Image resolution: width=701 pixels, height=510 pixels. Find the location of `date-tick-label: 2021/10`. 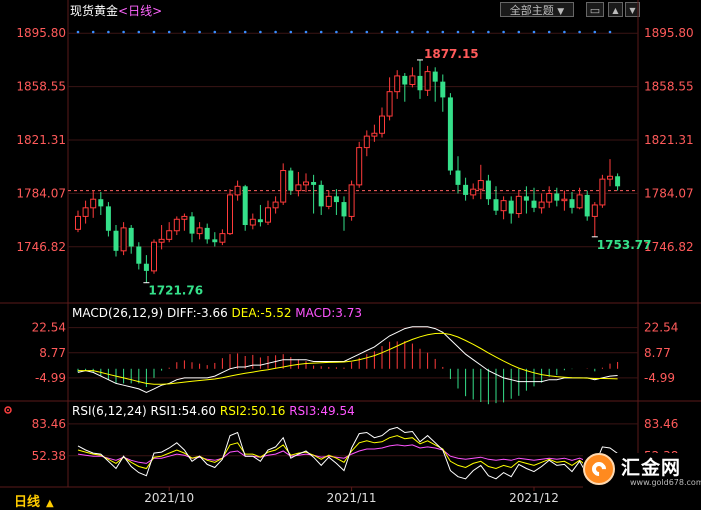

date-tick-label: 2021/10 is located at coordinates (169, 498).